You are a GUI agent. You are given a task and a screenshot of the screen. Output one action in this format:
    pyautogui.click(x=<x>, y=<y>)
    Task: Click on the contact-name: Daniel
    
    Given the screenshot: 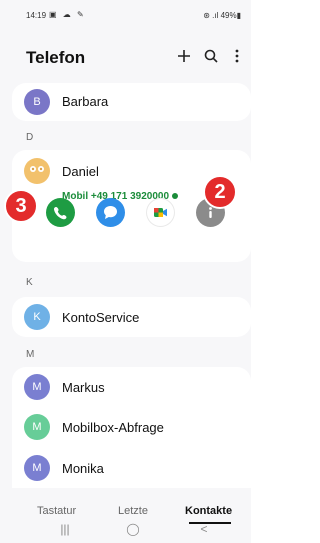 What is the action you would take?
    pyautogui.click(x=80, y=171)
    